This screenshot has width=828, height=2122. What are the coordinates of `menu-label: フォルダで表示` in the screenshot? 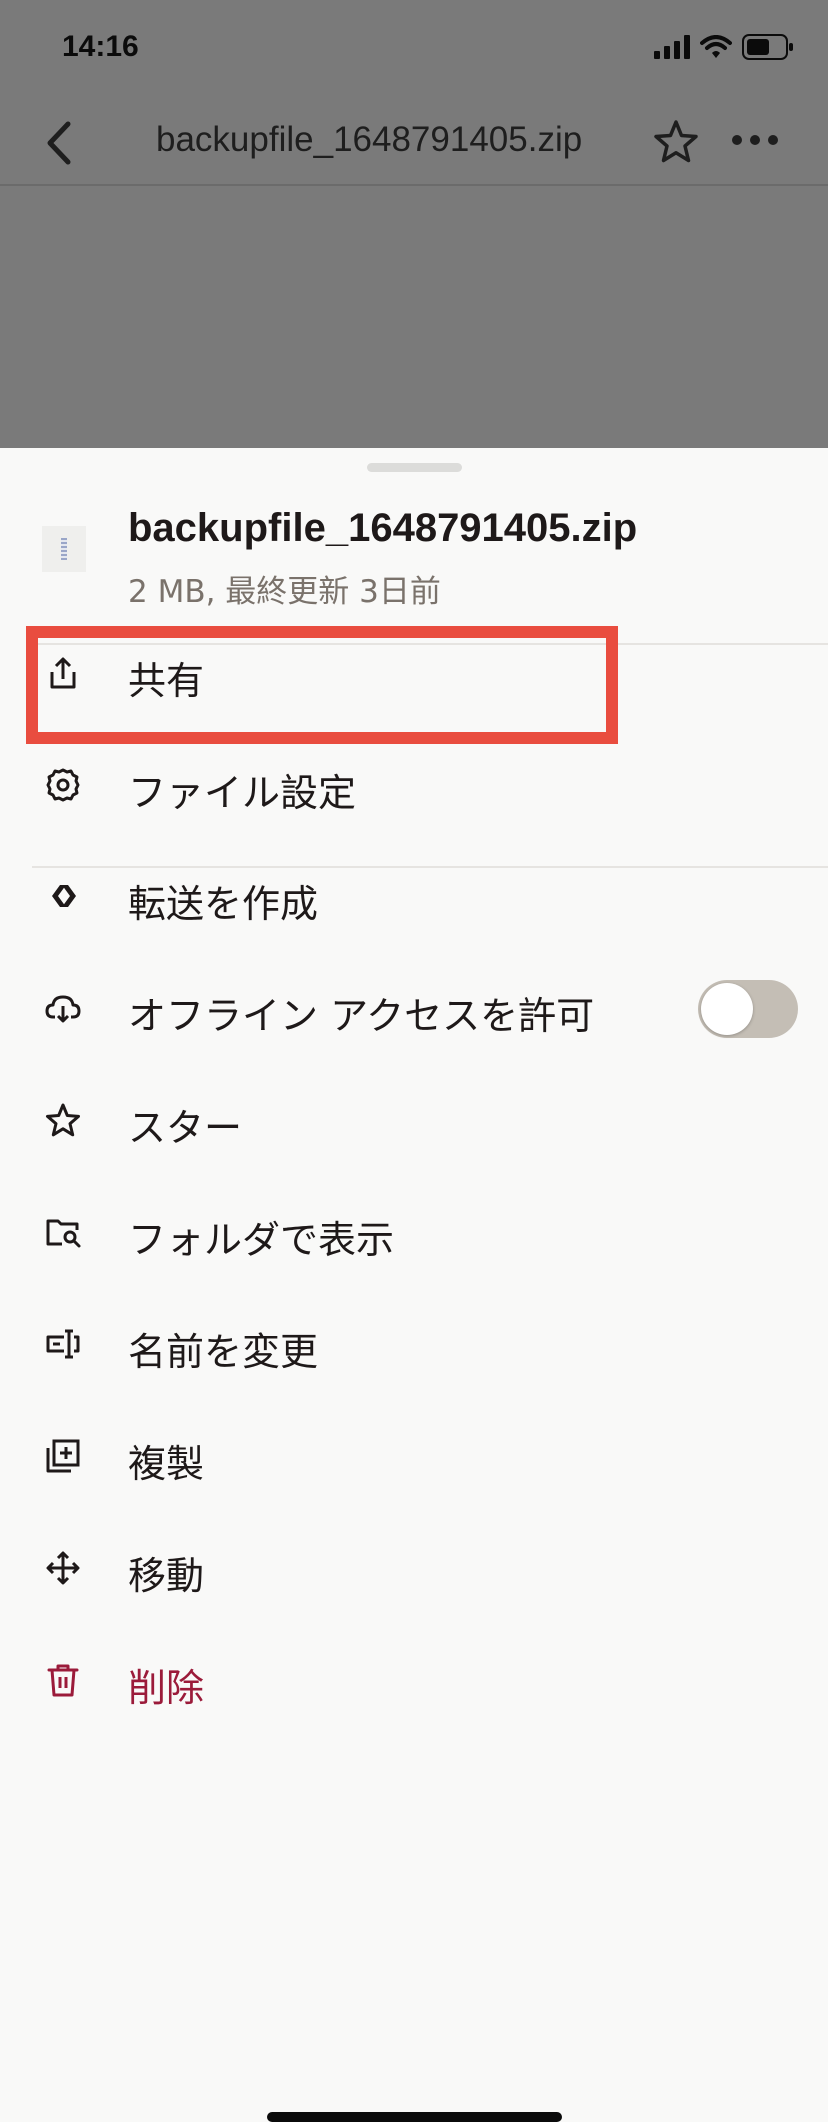 It's located at (261, 1240).